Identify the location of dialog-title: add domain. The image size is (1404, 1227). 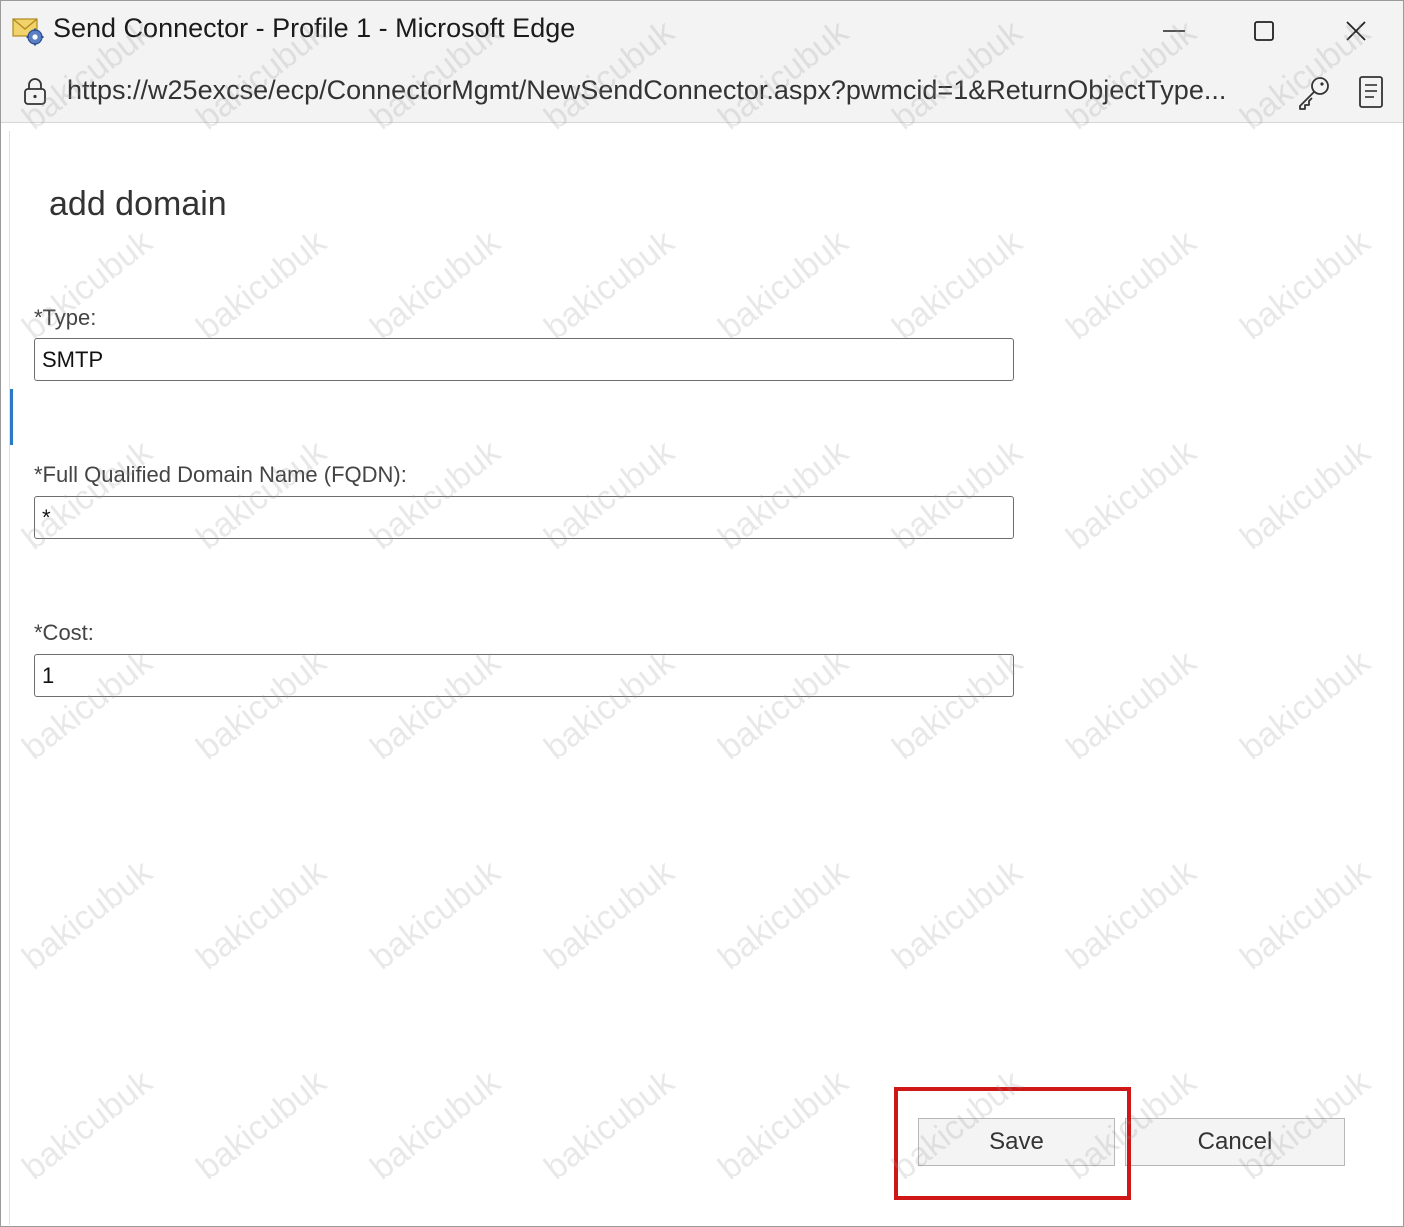
(138, 204).